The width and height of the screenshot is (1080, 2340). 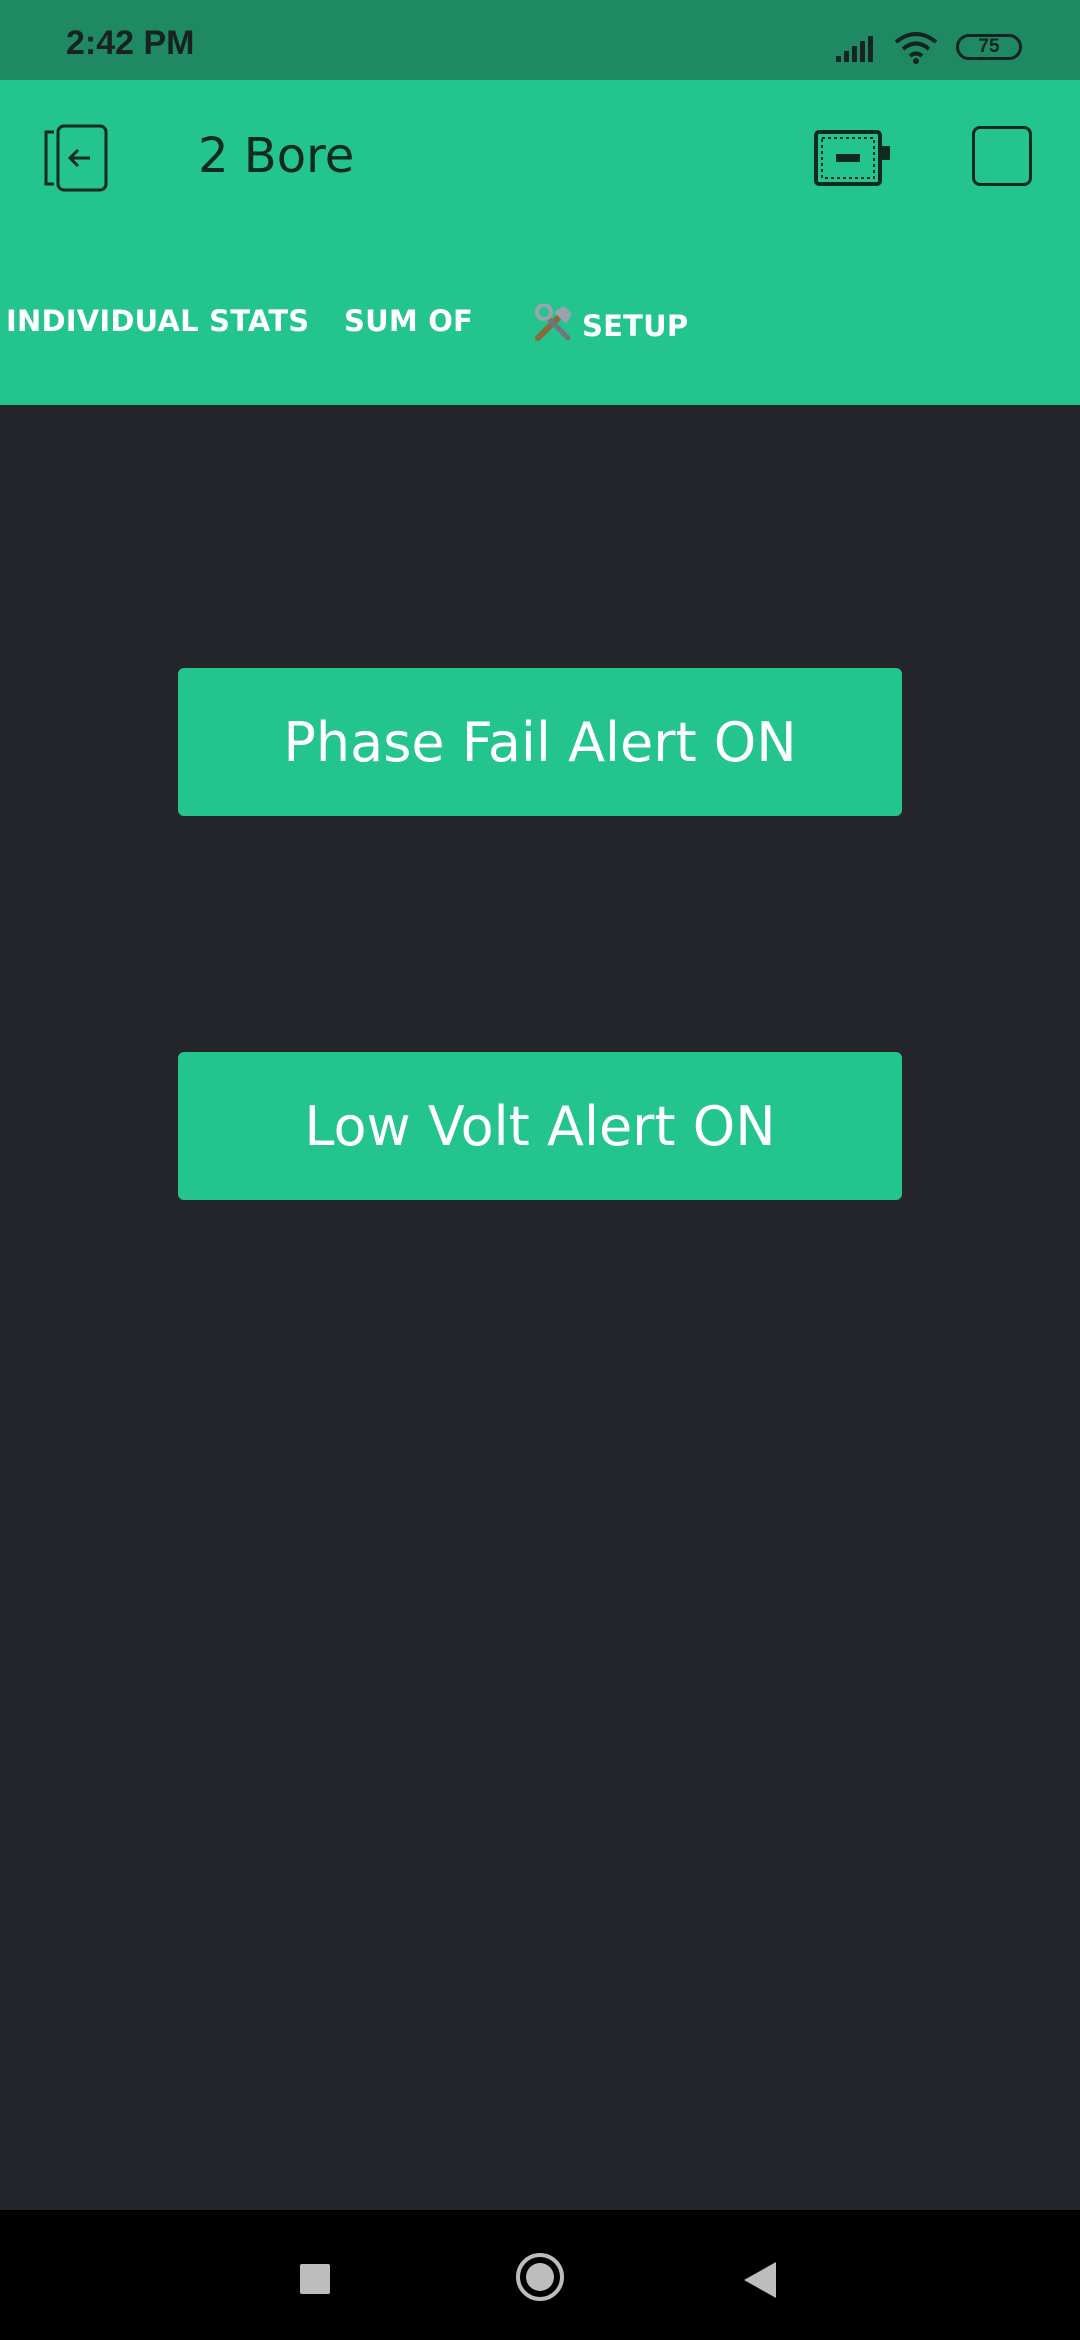 I want to click on signal-icon, so click(x=854, y=49).